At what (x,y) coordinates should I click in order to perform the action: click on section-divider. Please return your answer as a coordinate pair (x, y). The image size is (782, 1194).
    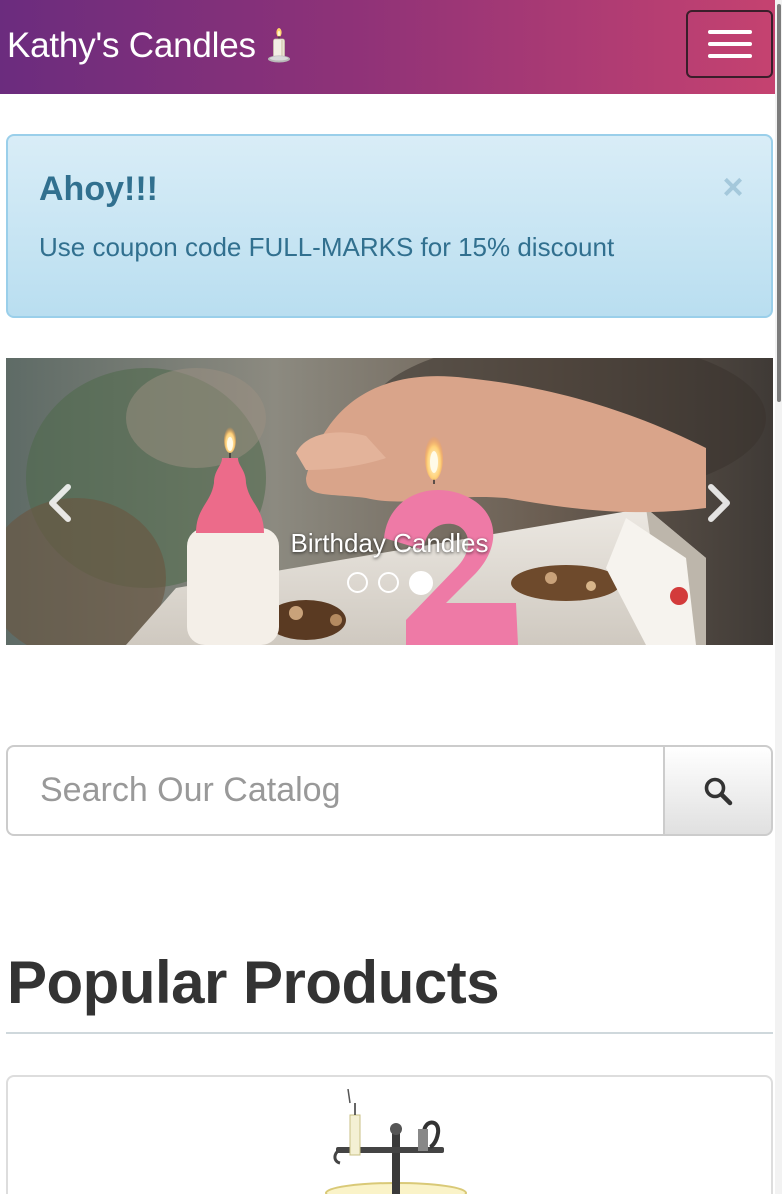
    Looking at the image, I should click on (389, 1033).